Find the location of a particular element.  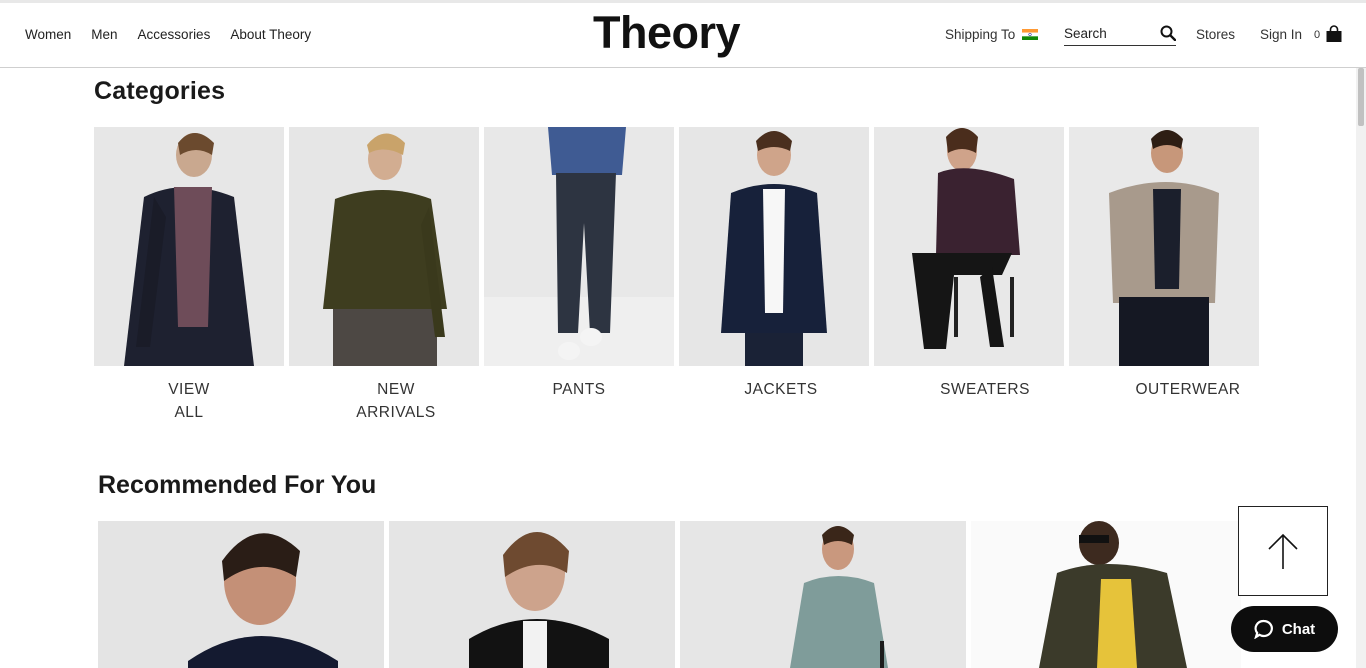

shopping-bag-icon is located at coordinates (1334, 34).